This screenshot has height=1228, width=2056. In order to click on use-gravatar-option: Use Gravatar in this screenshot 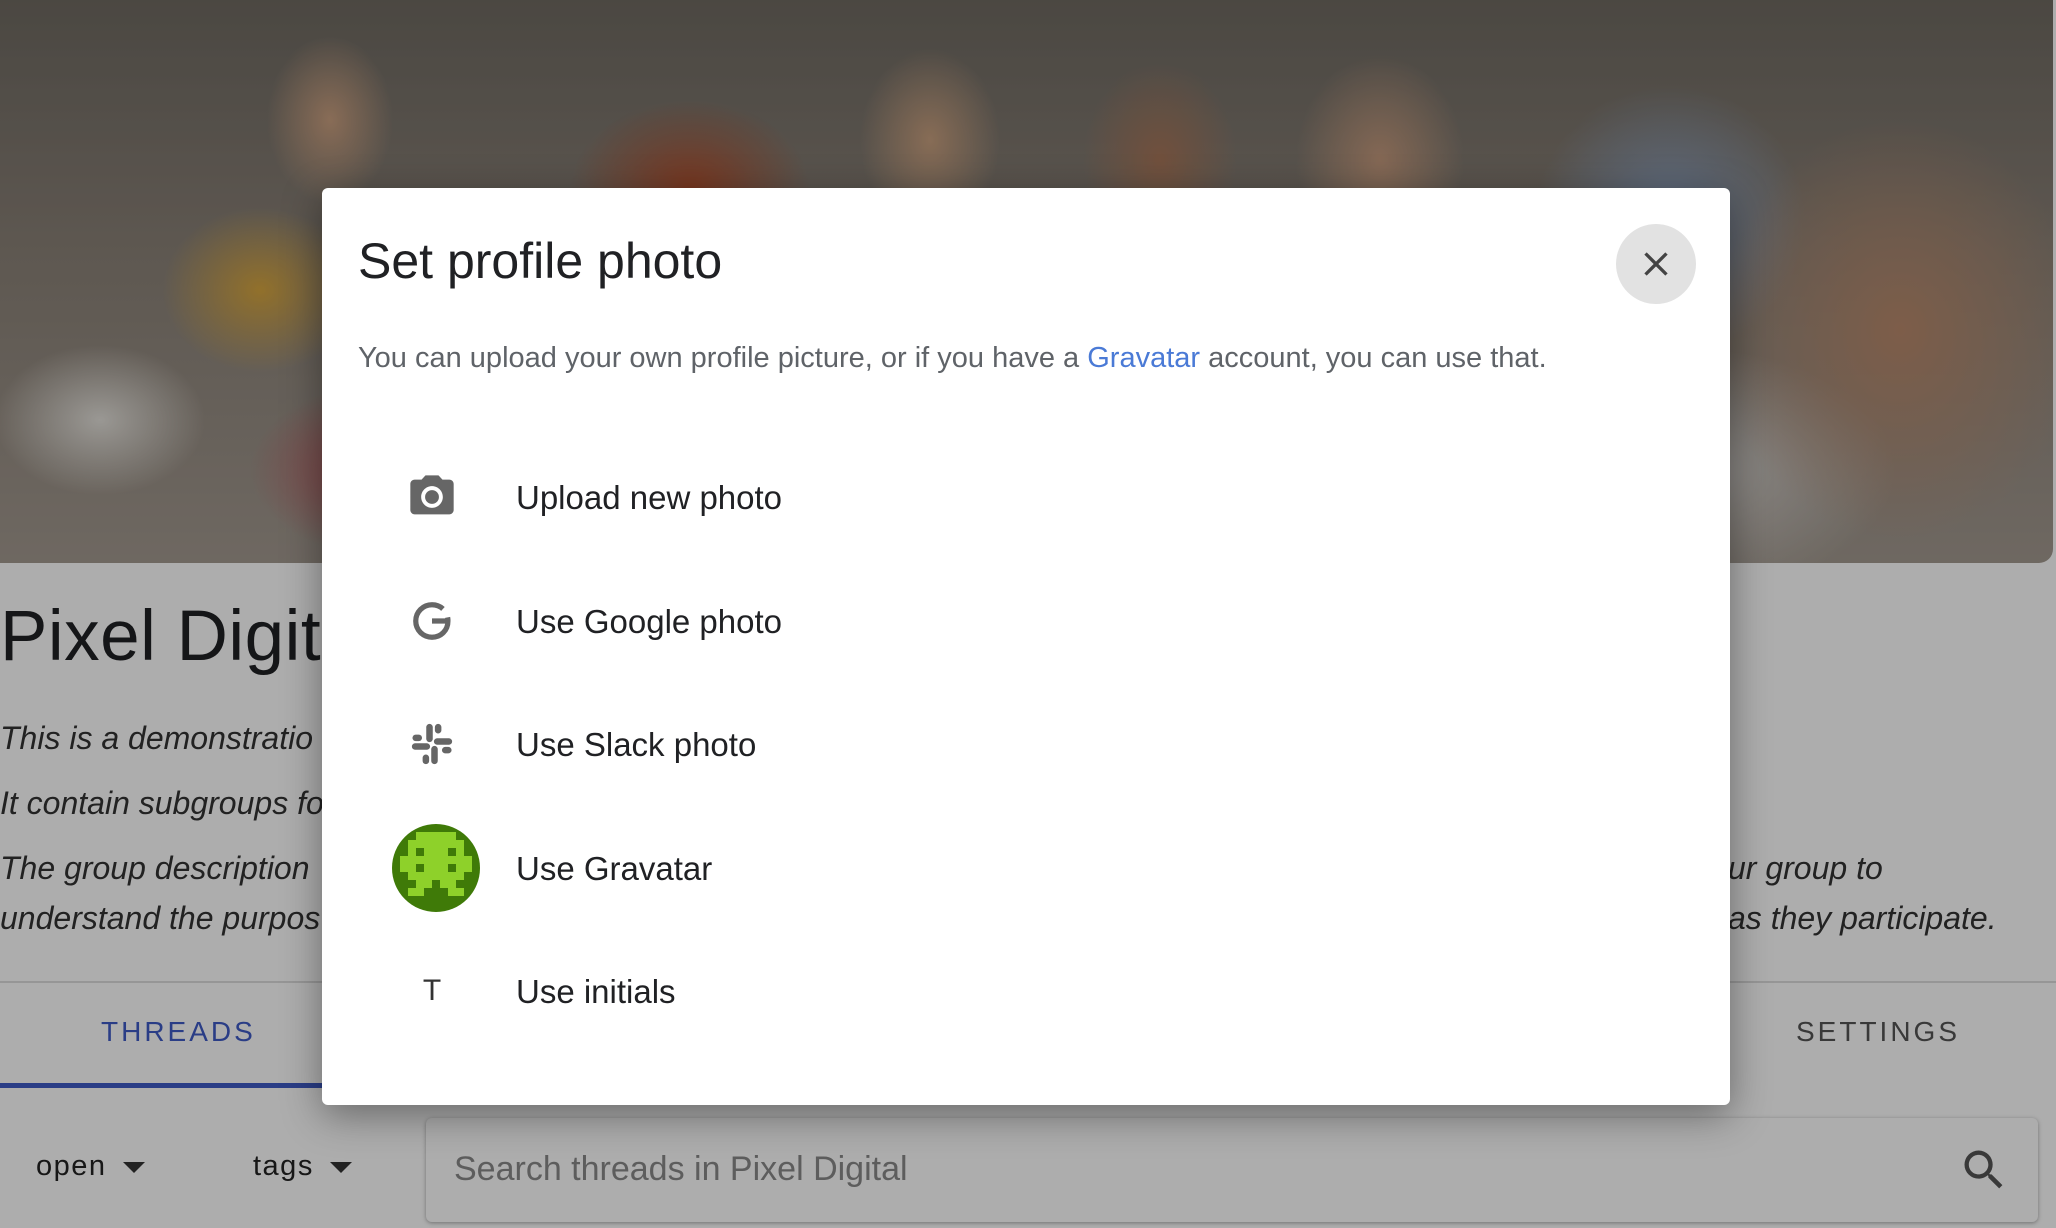, I will do `click(1022, 868)`.